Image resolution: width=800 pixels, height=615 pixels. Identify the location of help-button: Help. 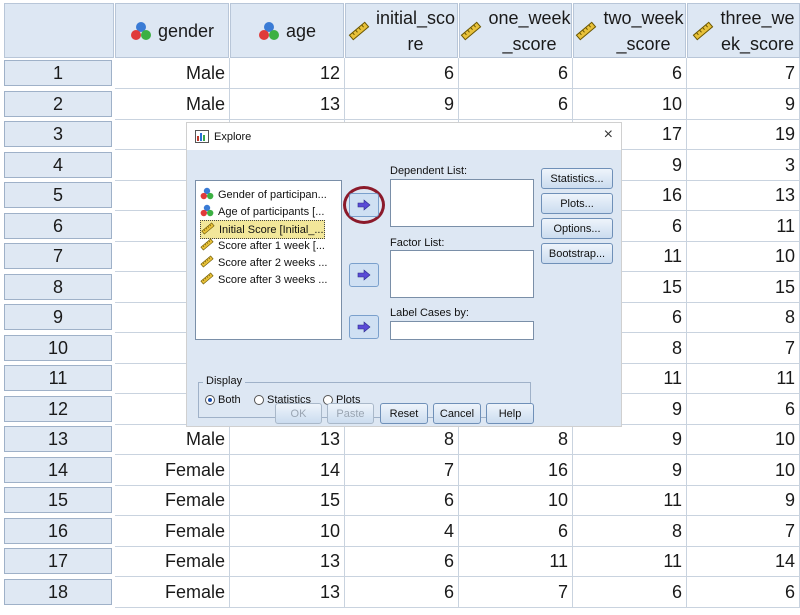
(510, 413).